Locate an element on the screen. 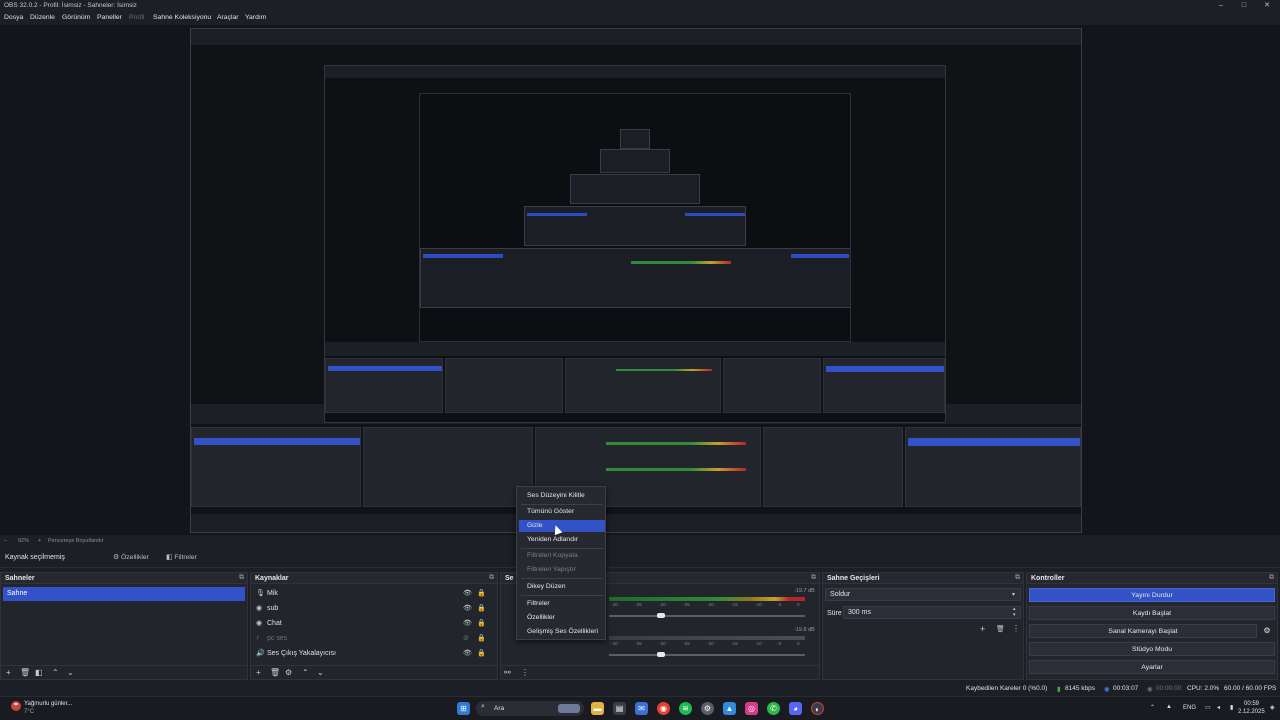 The height and width of the screenshot is (720, 1280). photos-icon: ▲ is located at coordinates (729, 708).